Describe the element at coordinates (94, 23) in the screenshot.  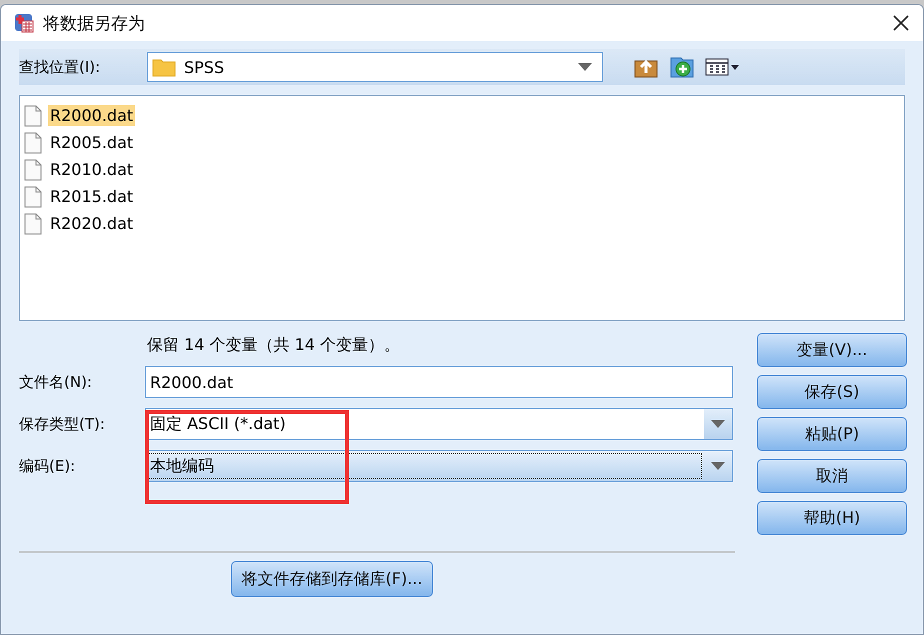
I see `window-title: 将数据另存为` at that location.